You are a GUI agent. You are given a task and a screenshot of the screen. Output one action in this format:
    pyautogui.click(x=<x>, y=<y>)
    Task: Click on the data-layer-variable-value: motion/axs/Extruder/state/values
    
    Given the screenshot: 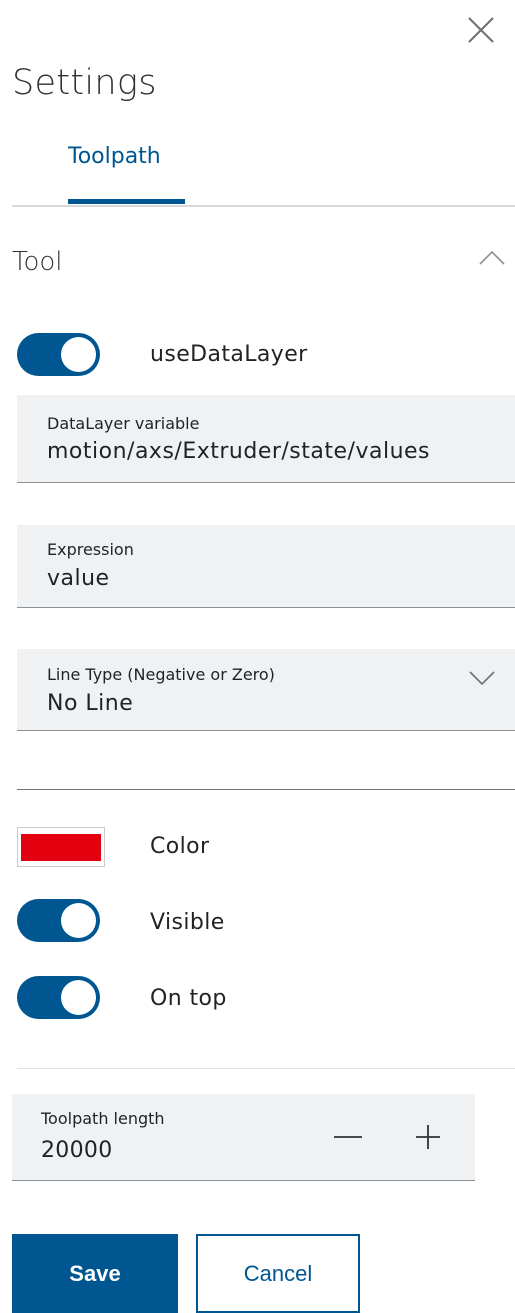 What is the action you would take?
    pyautogui.click(x=238, y=451)
    